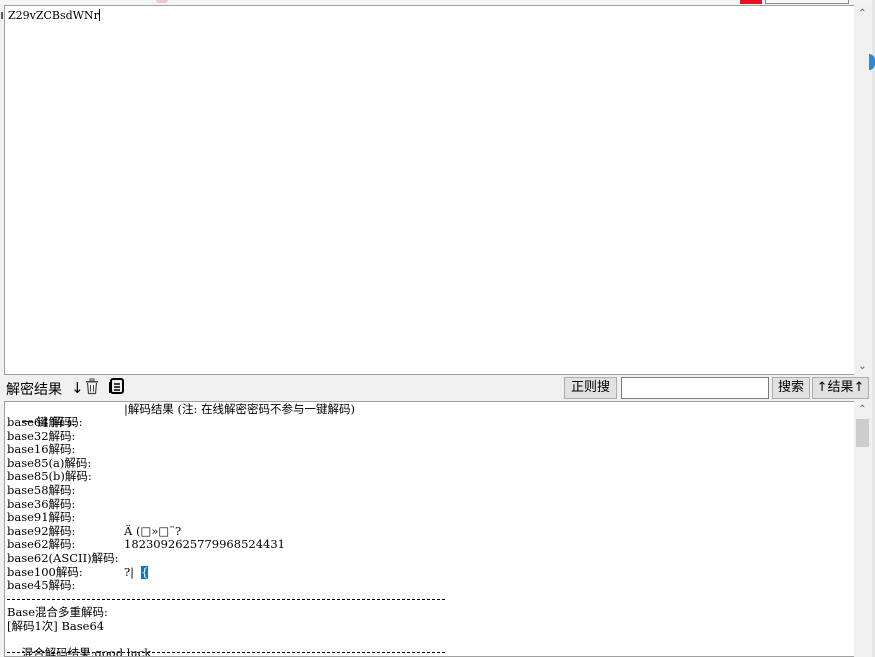 The image size is (875, 657). I want to click on regex-search-button: 正则搜, so click(590, 388).